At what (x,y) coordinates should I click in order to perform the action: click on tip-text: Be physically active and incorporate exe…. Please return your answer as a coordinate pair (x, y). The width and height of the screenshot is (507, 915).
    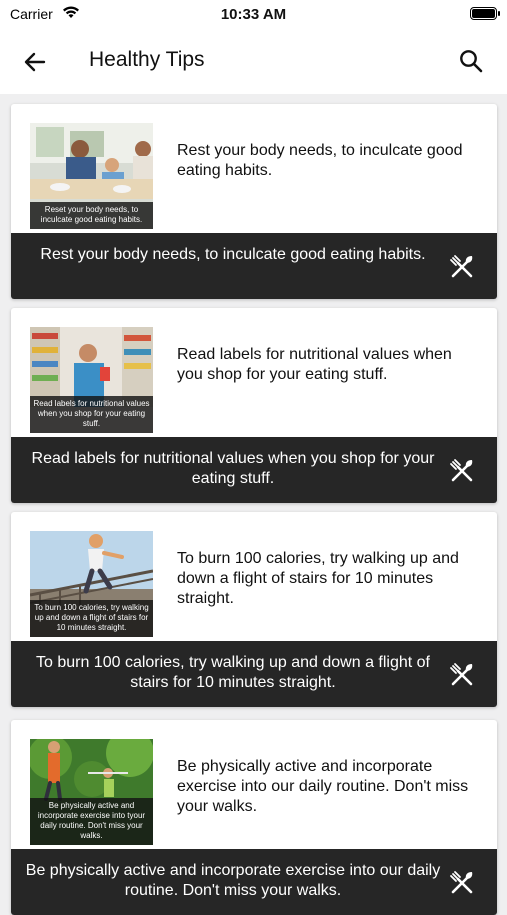
    Looking at the image, I should click on (323, 786).